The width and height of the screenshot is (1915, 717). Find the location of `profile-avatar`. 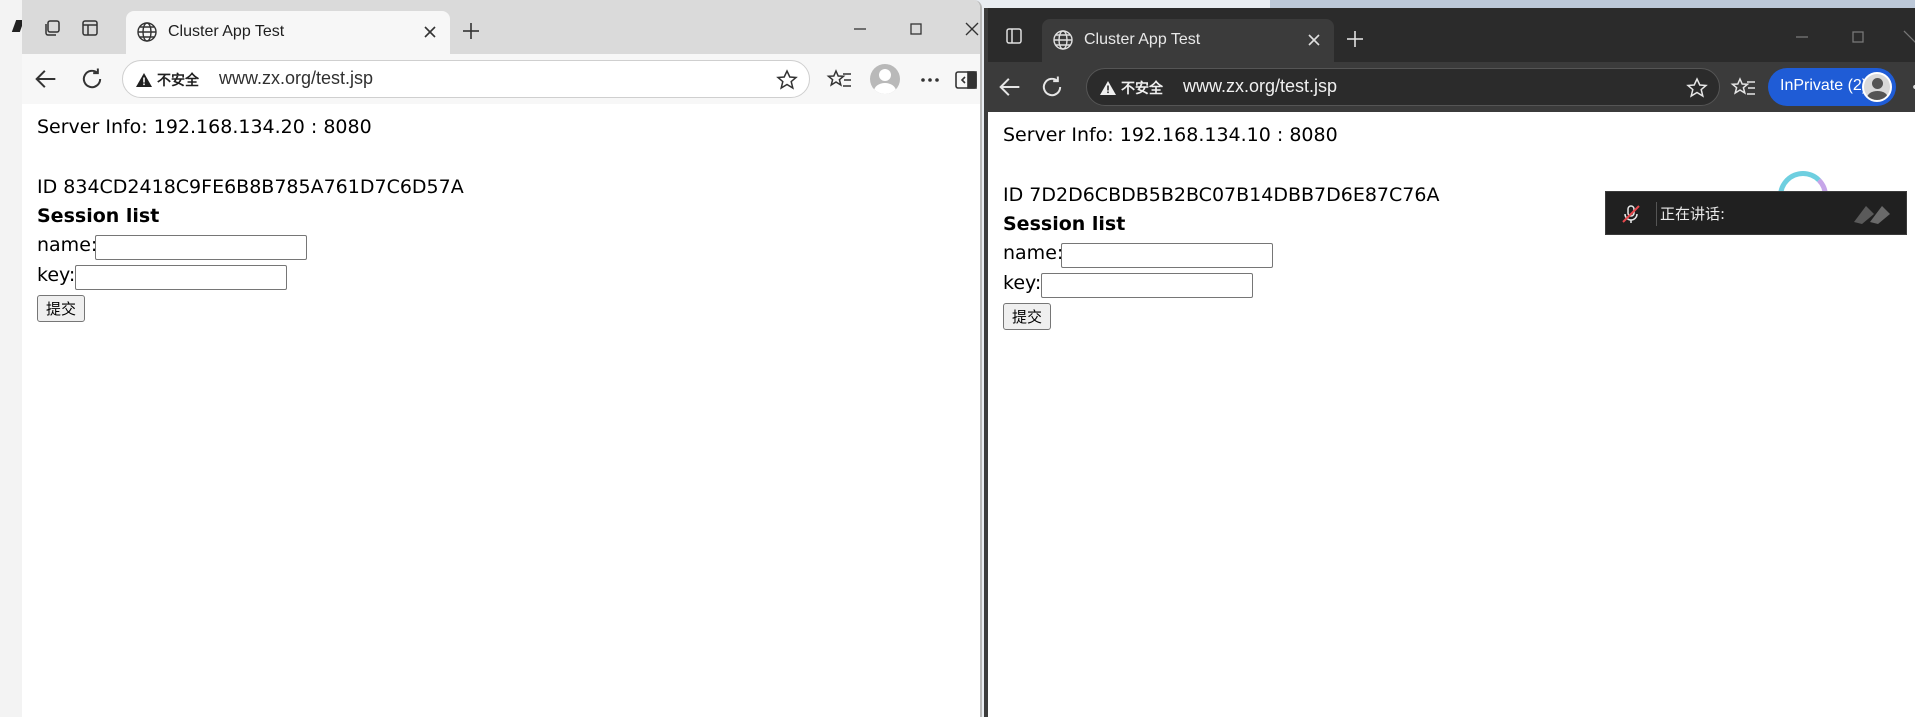

profile-avatar is located at coordinates (885, 79).